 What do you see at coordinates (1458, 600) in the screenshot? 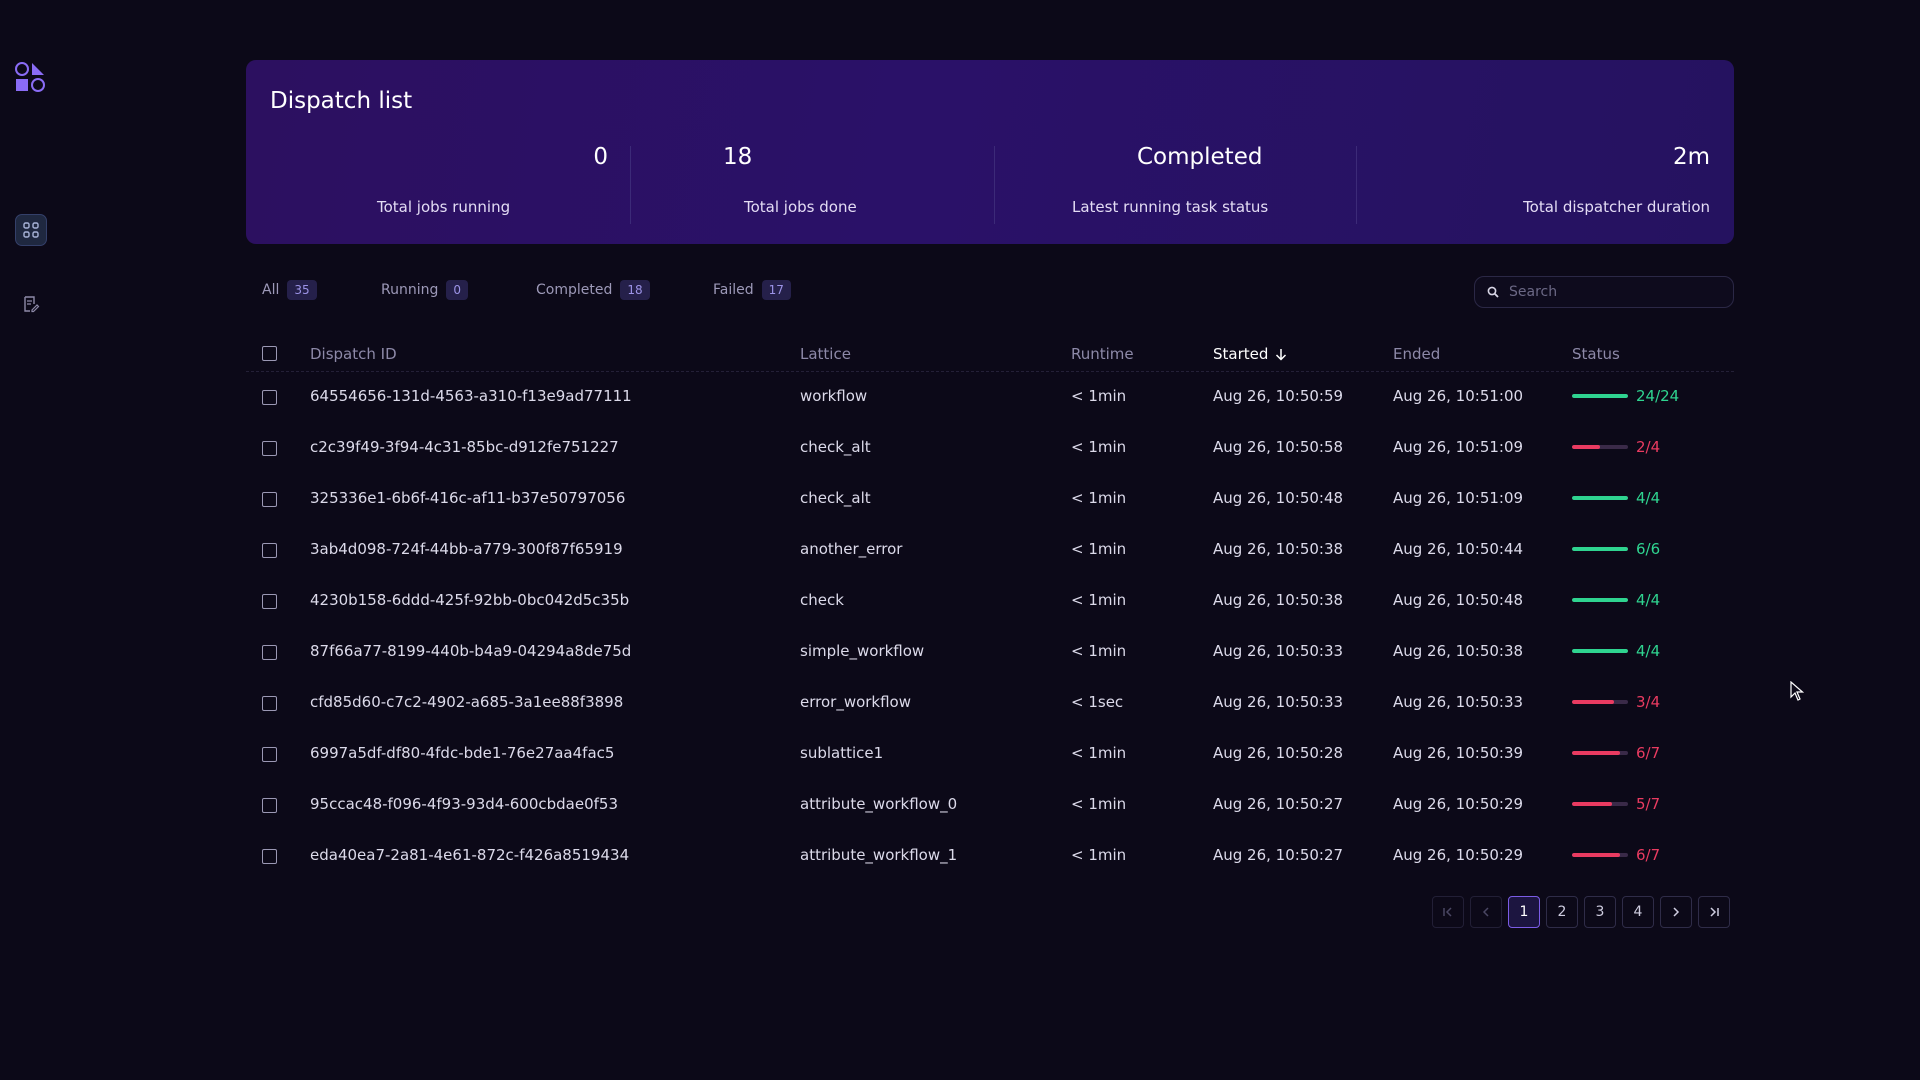
I see `ended-cell: Aug 26, 10:50:48` at bounding box center [1458, 600].